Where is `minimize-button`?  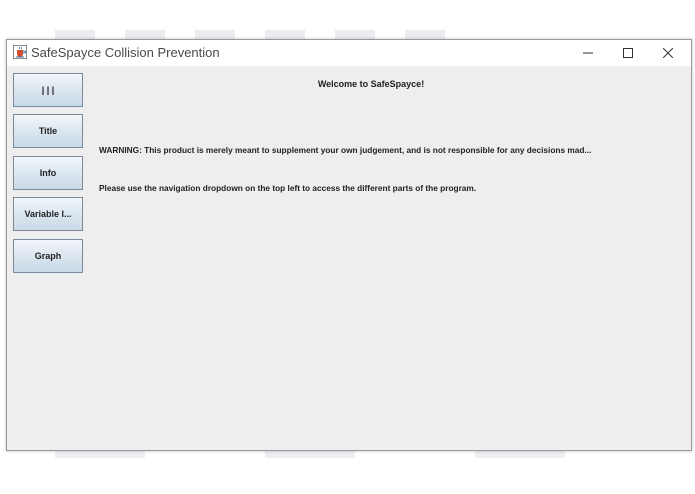
minimize-button is located at coordinates (588, 53).